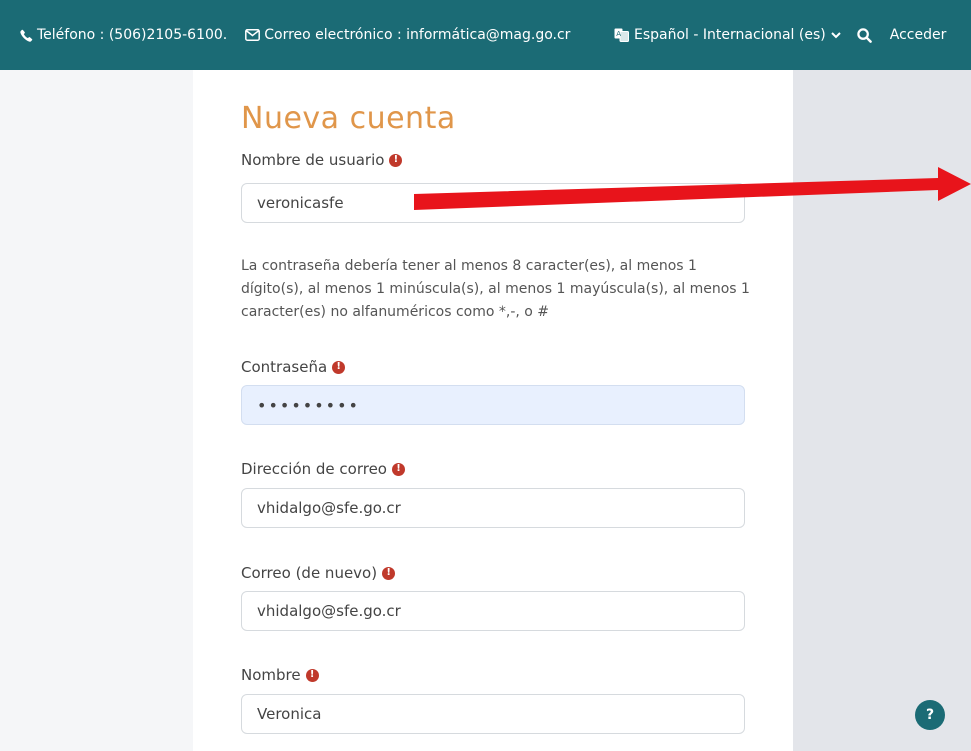 Image resolution: width=971 pixels, height=751 pixels. Describe the element at coordinates (493, 405) in the screenshot. I see `password-input` at that location.